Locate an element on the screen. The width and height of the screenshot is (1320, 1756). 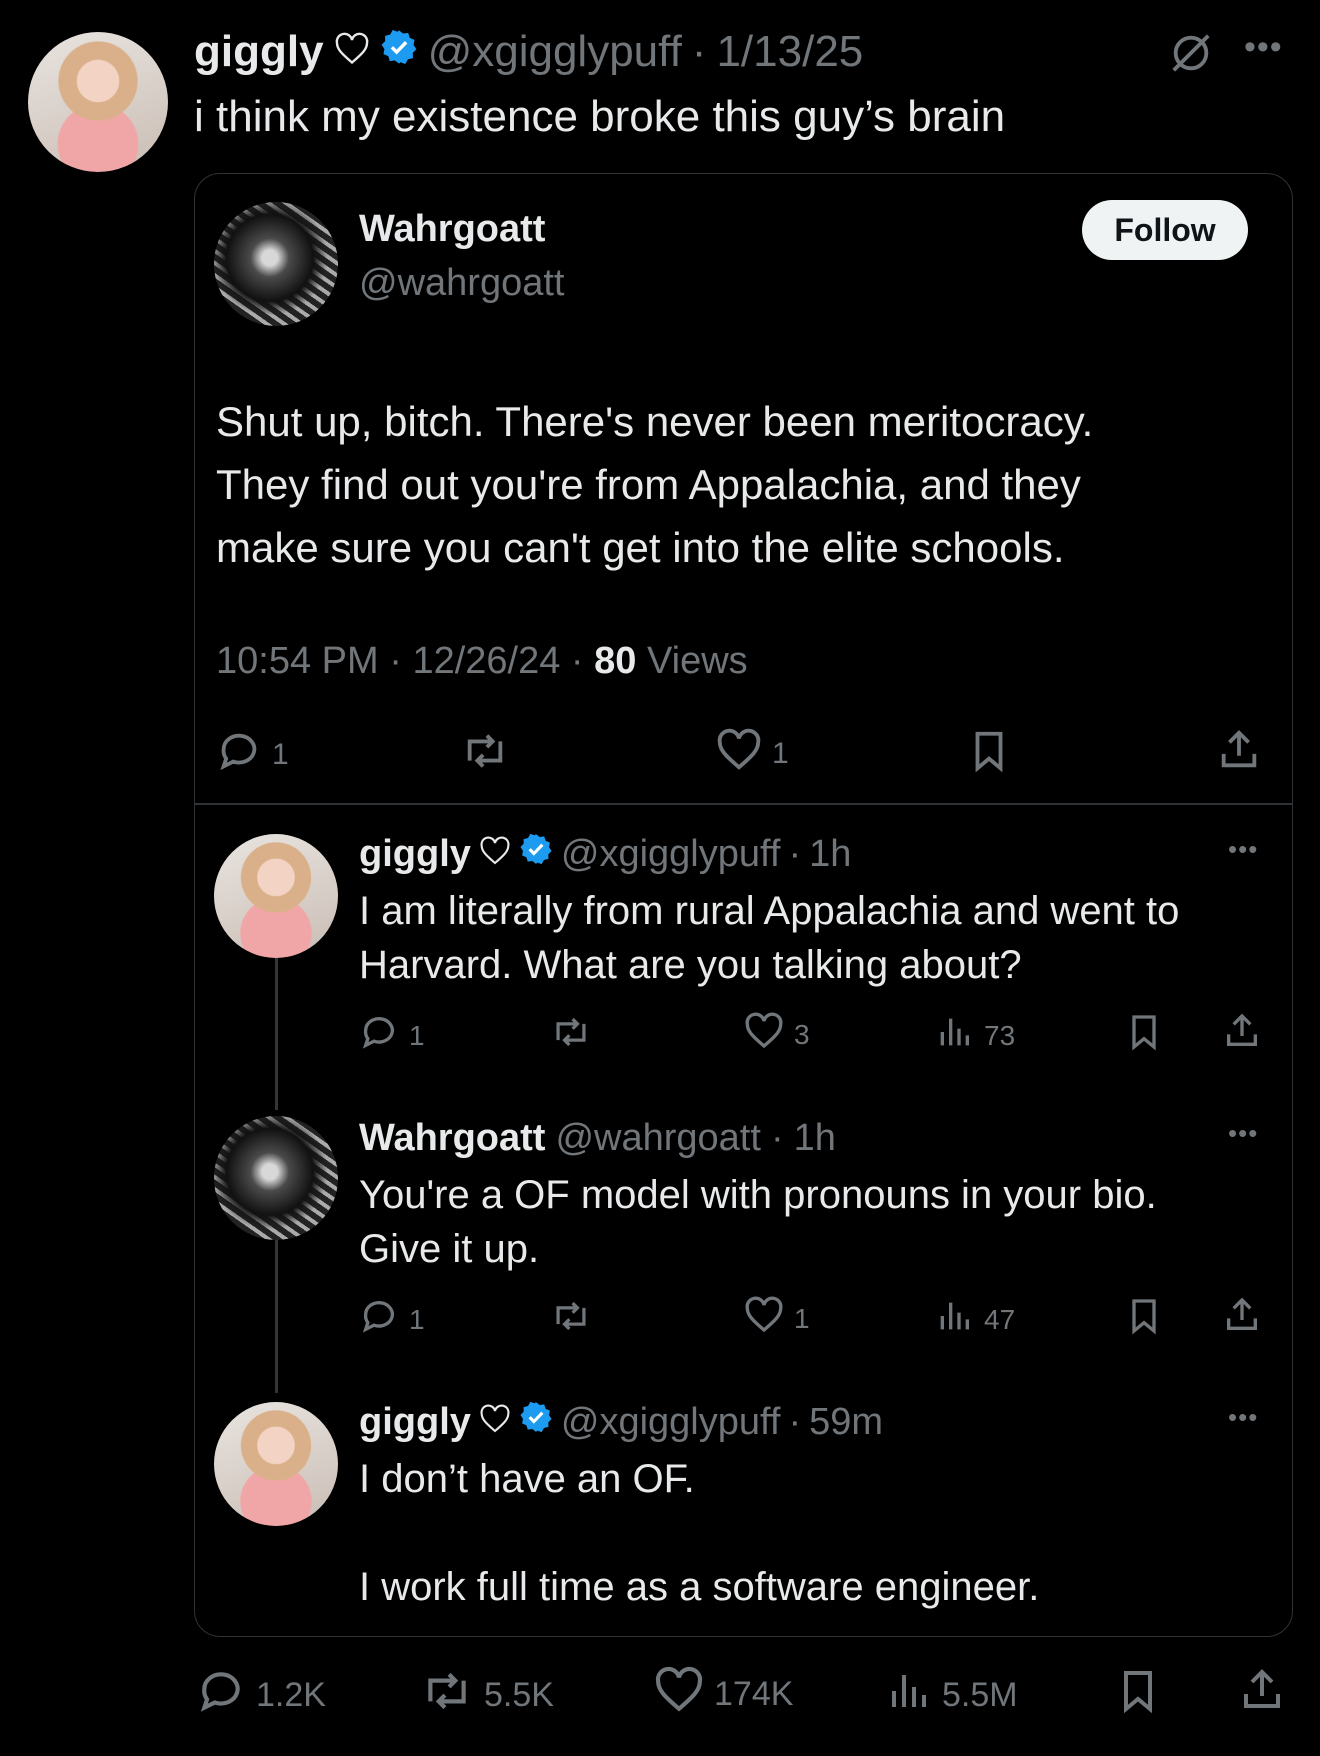
like-button: 3 is located at coordinates (777, 1034).